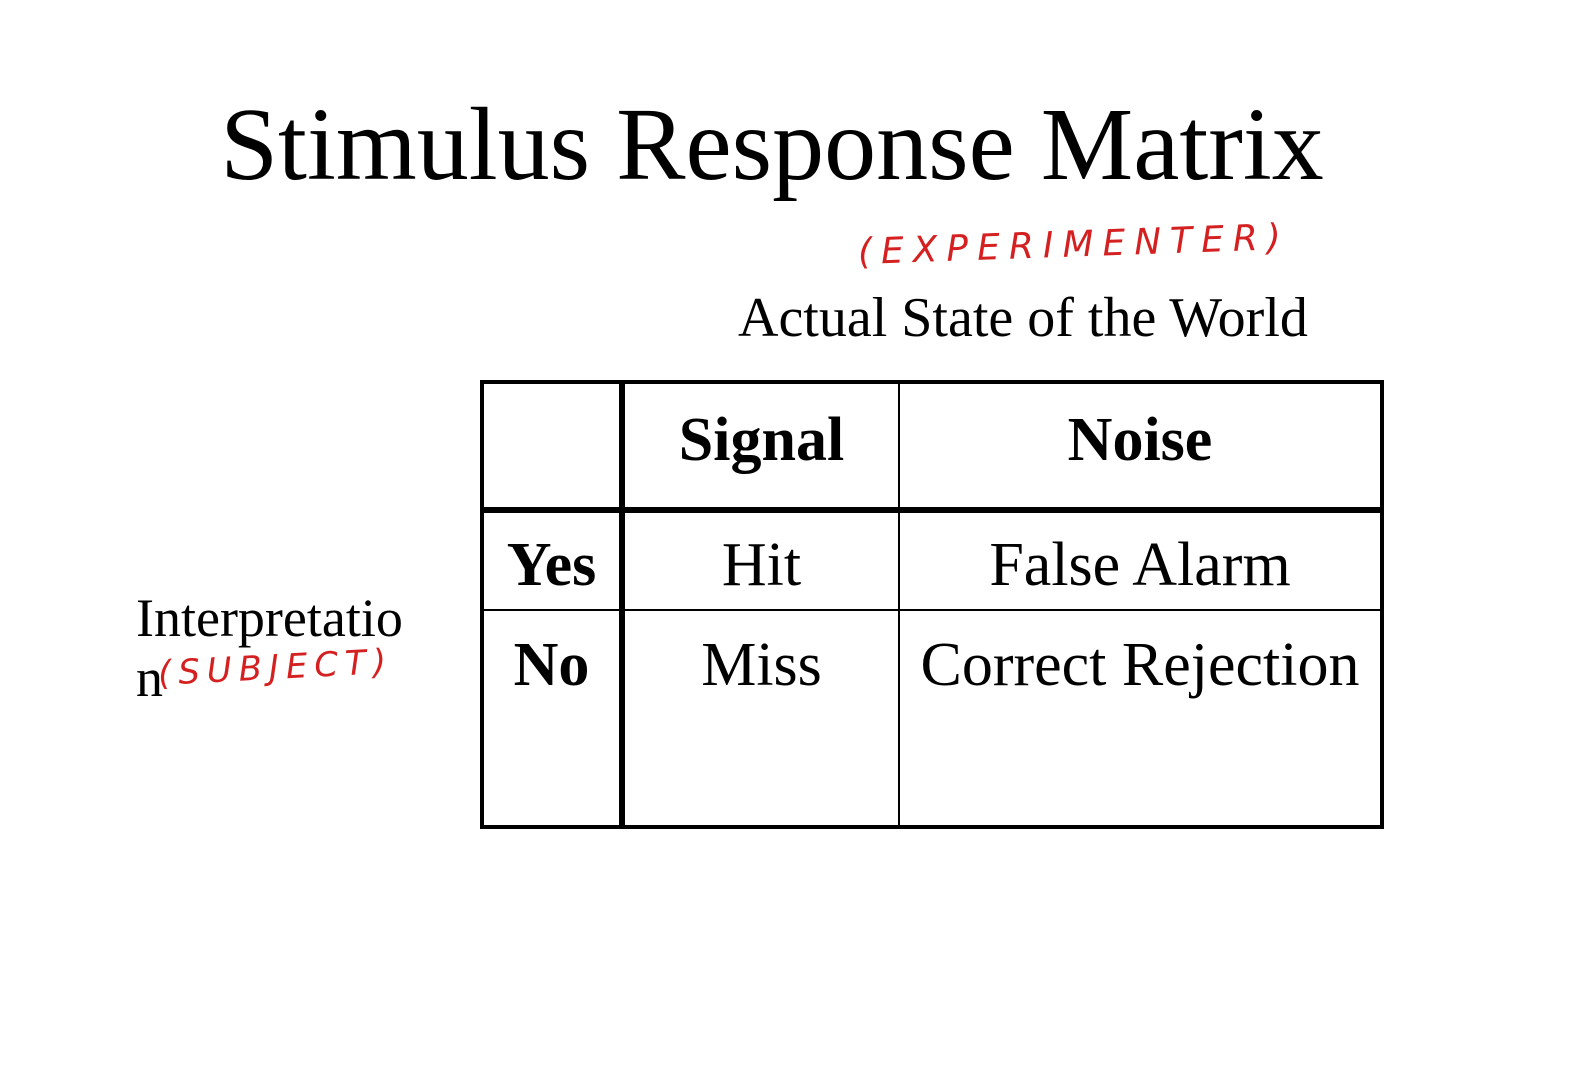 This screenshot has width=1580, height=1092. I want to click on matrix-row-no: No Miss Correct Rejection, so click(932, 719).